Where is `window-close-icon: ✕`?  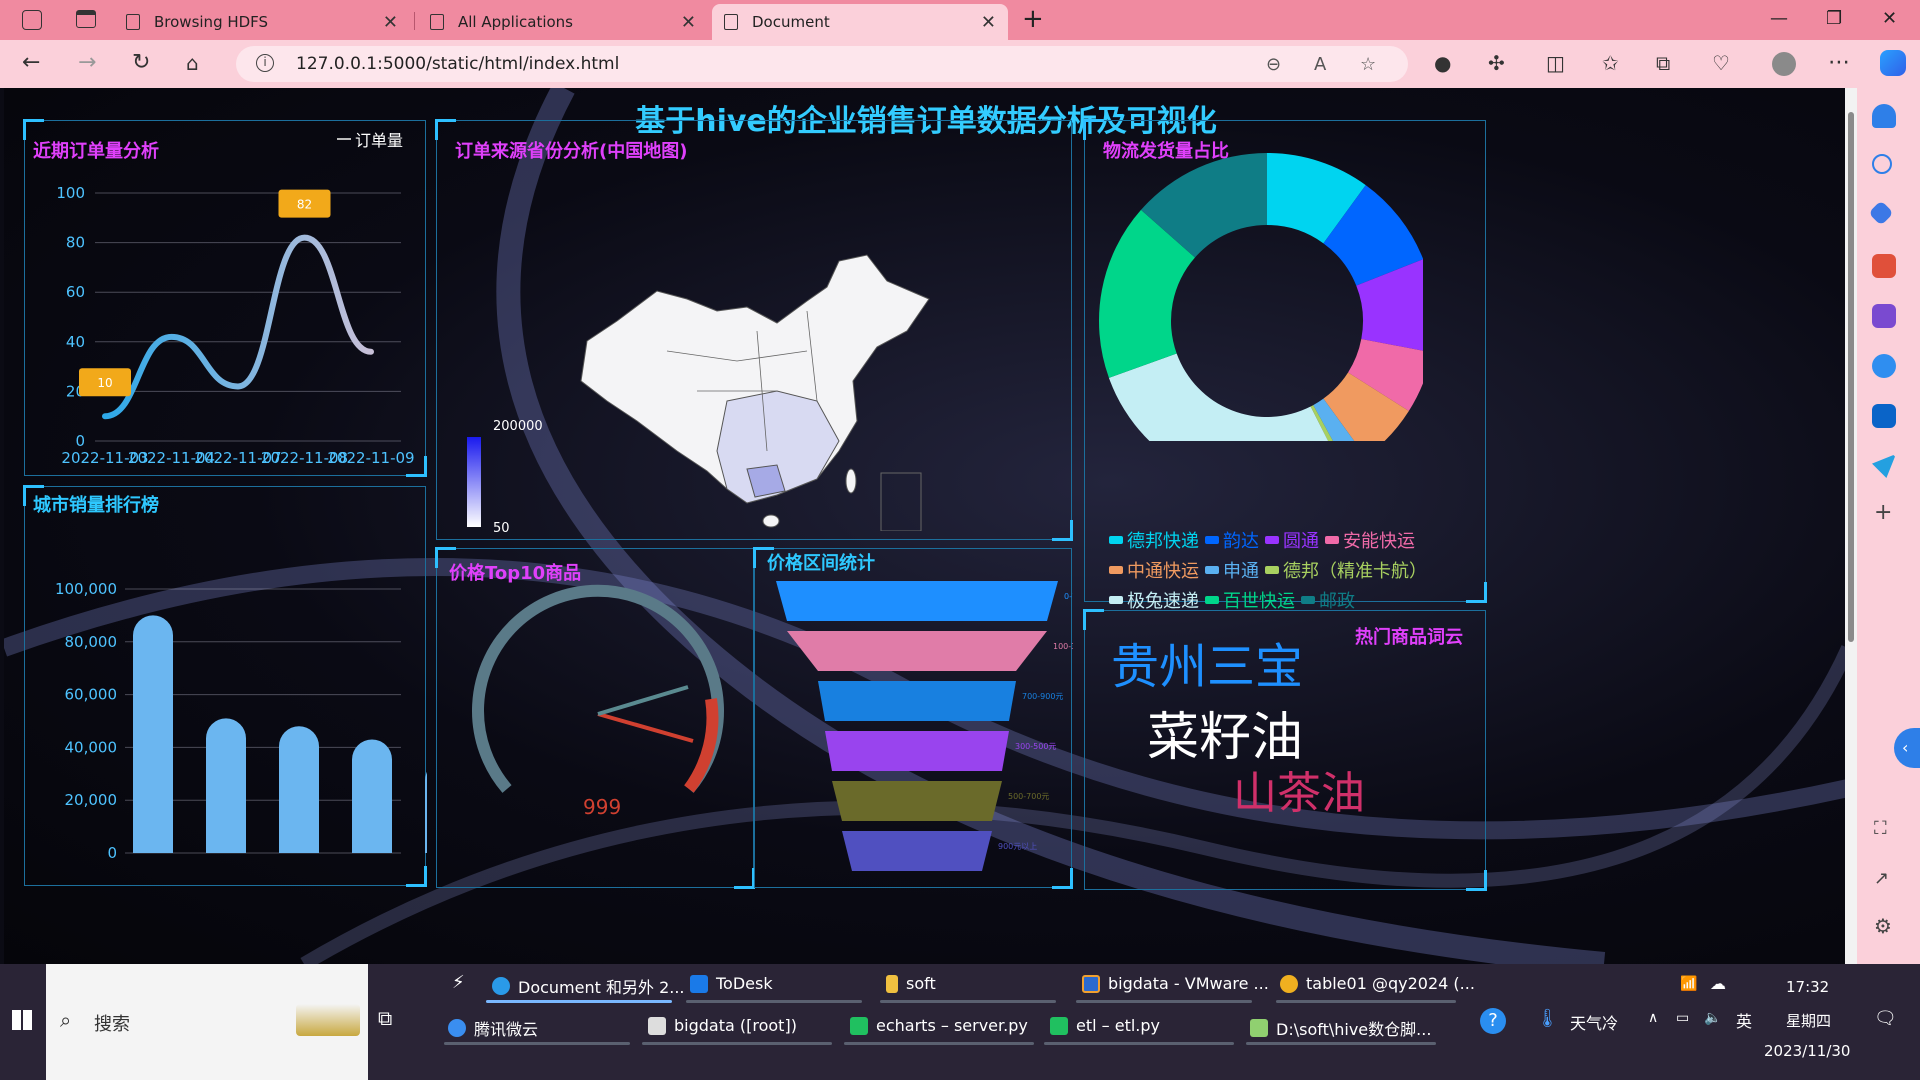
window-close-icon: ✕ is located at coordinates (1889, 18).